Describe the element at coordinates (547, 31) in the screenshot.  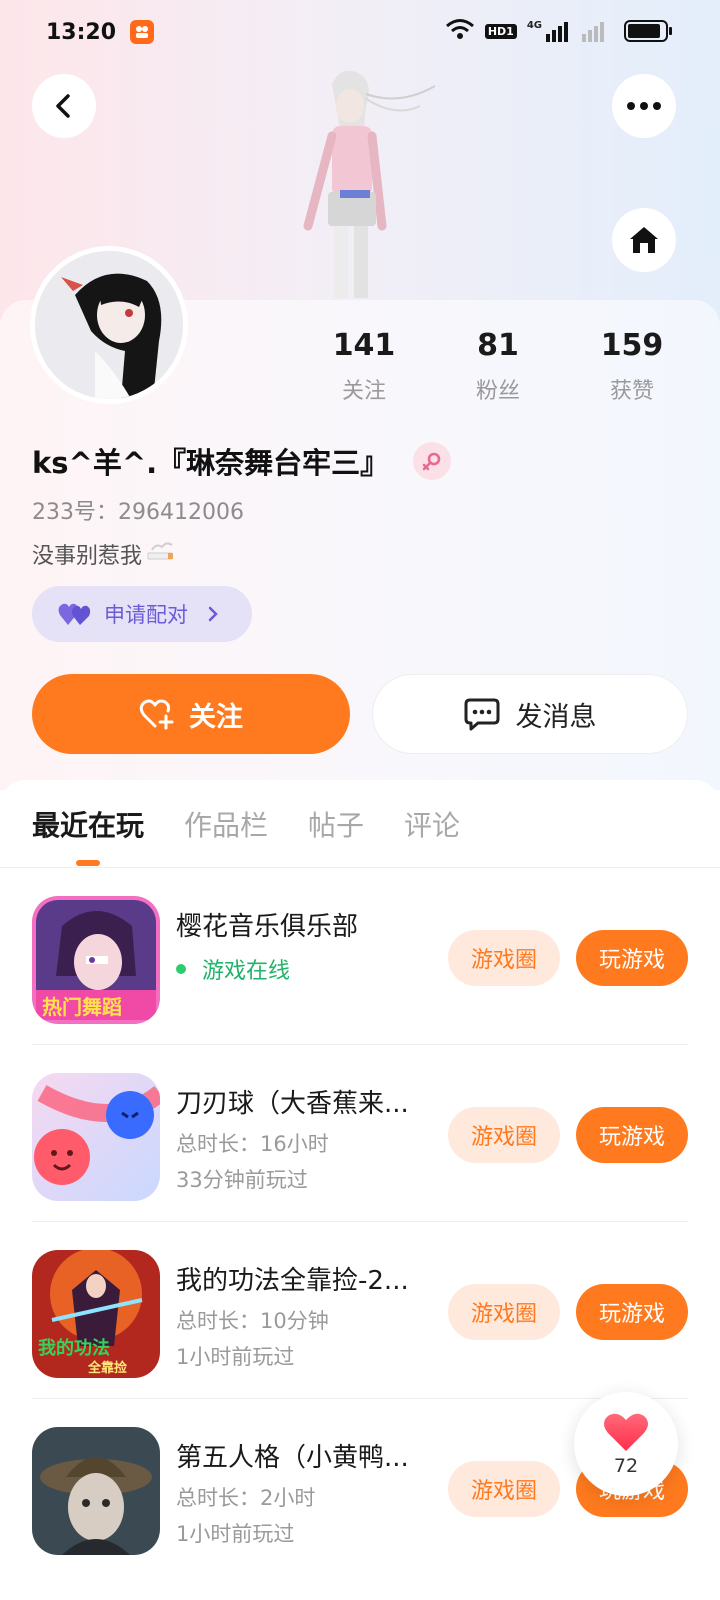
I see `signal-icon: 4G` at that location.